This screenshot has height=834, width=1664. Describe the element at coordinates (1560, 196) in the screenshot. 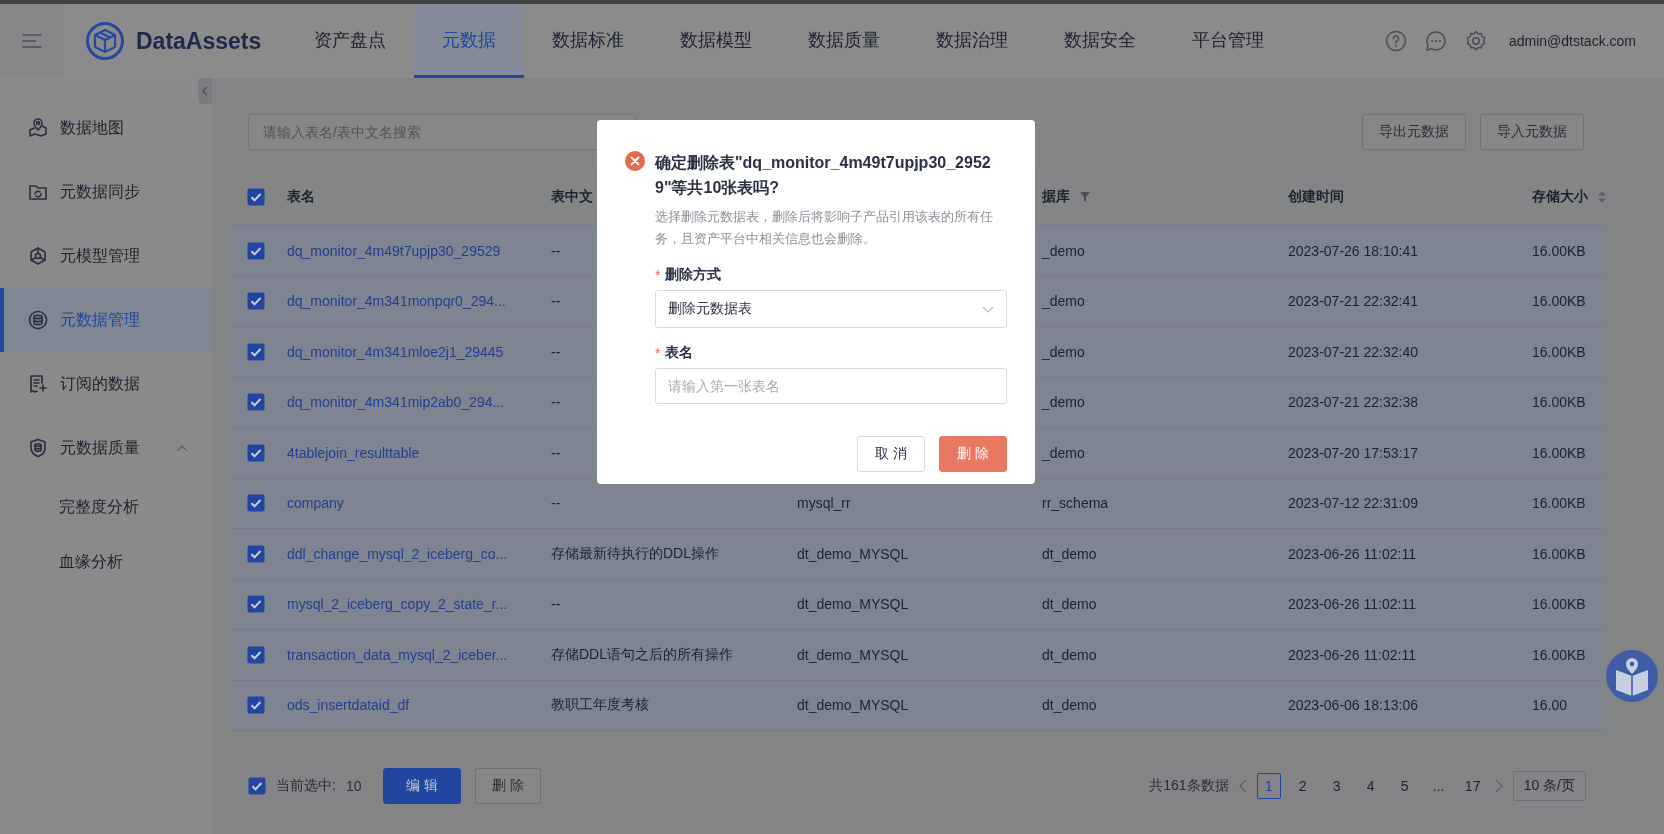

I see `column-header: 存储大小` at that location.